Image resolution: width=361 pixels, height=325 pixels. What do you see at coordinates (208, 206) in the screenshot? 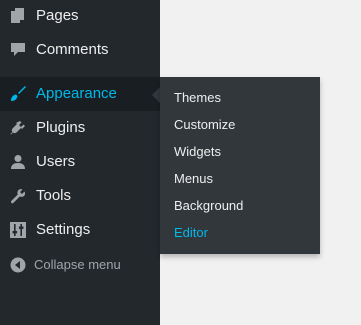
I see `submenu-item-background: Background` at bounding box center [208, 206].